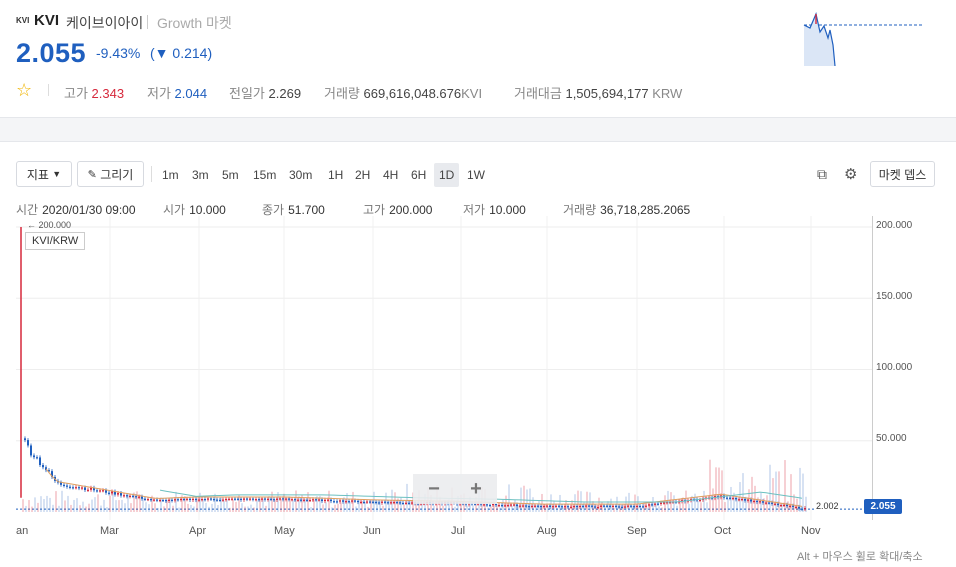 Image resolution: width=956 pixels, height=567 pixels. Describe the element at coordinates (362, 175) in the screenshot. I see `tf-2h: 2H` at that location.